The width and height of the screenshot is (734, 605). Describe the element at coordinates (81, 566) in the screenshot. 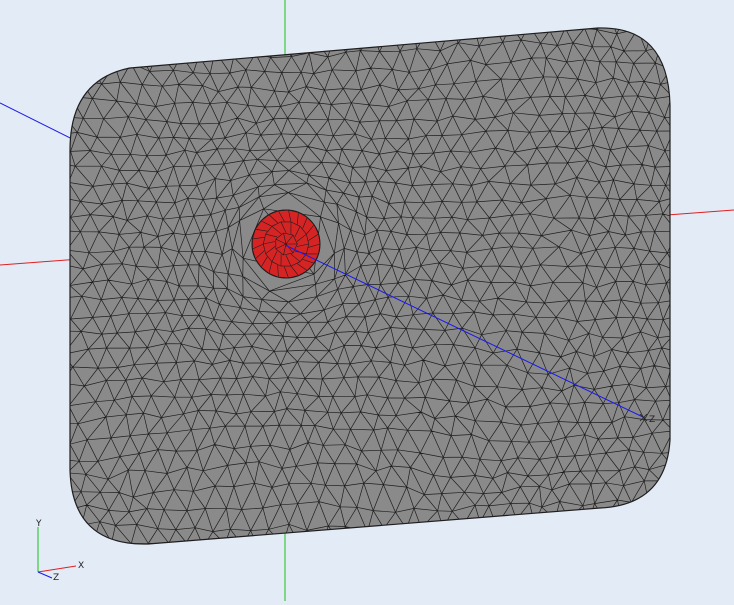

I see `triad-x-label: X` at that location.